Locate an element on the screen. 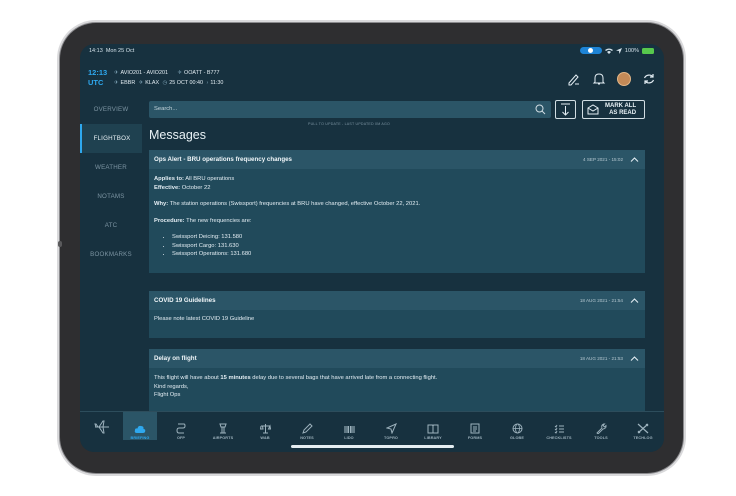 Image resolution: width=736 pixels, height=496 pixels. scroll-to-bottom-button is located at coordinates (565, 109).